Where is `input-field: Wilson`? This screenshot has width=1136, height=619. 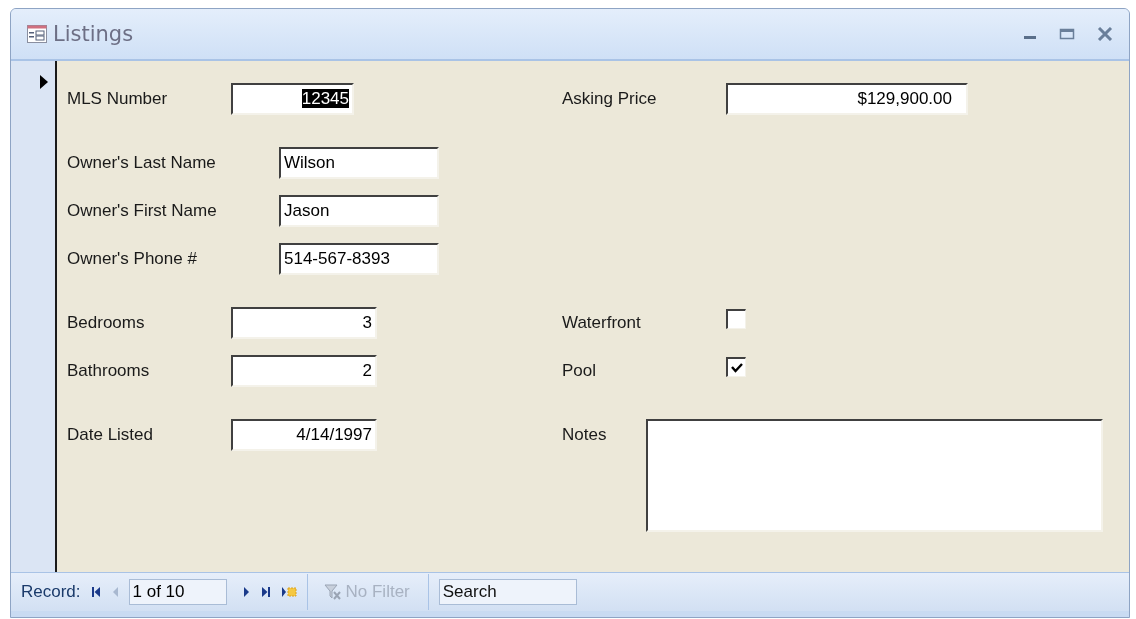
input-field: Wilson is located at coordinates (359, 163).